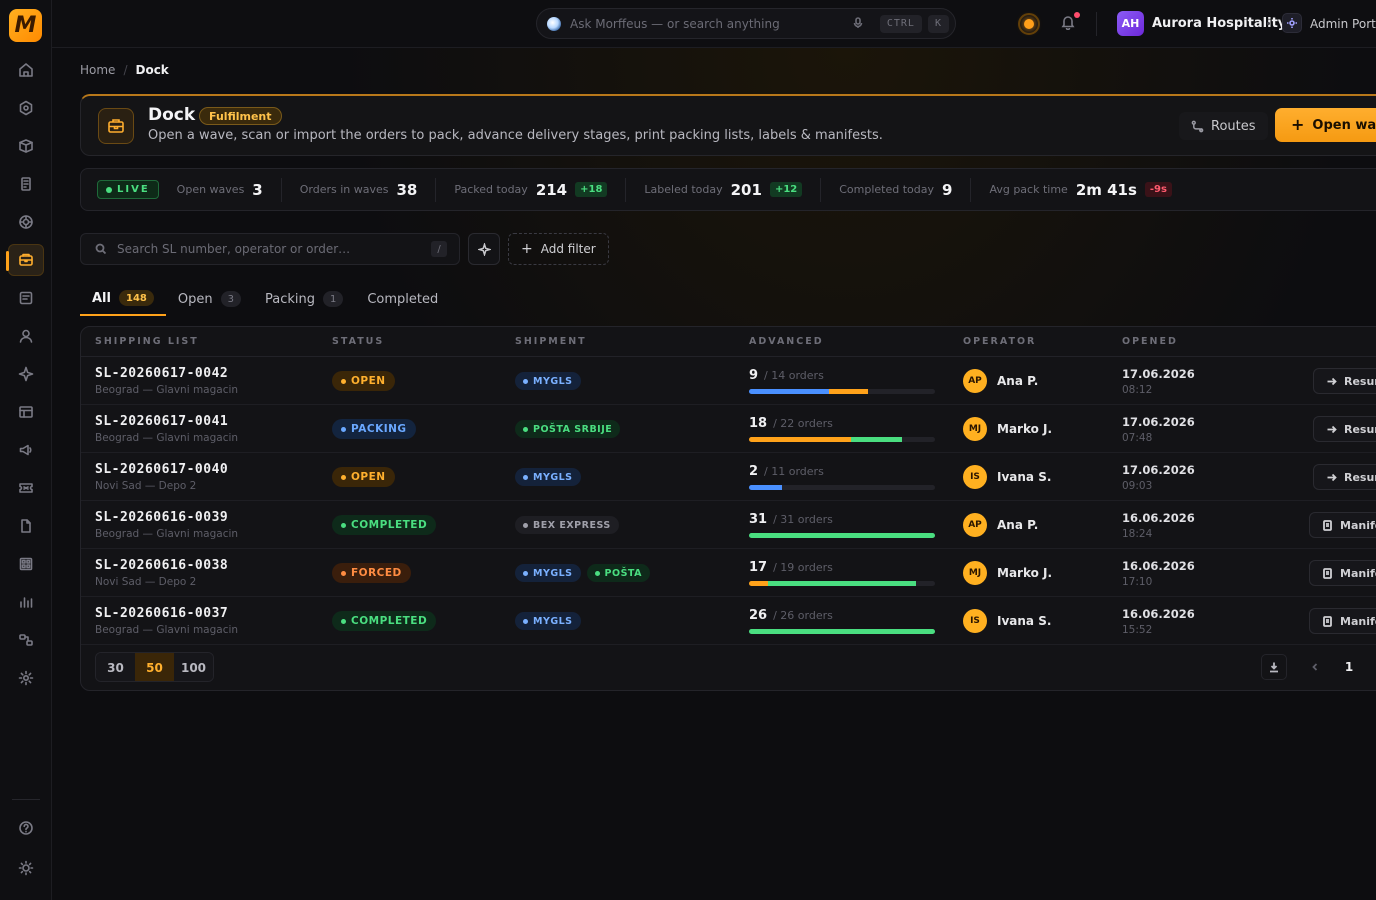  I want to click on column-header: Operator, so click(999, 341).